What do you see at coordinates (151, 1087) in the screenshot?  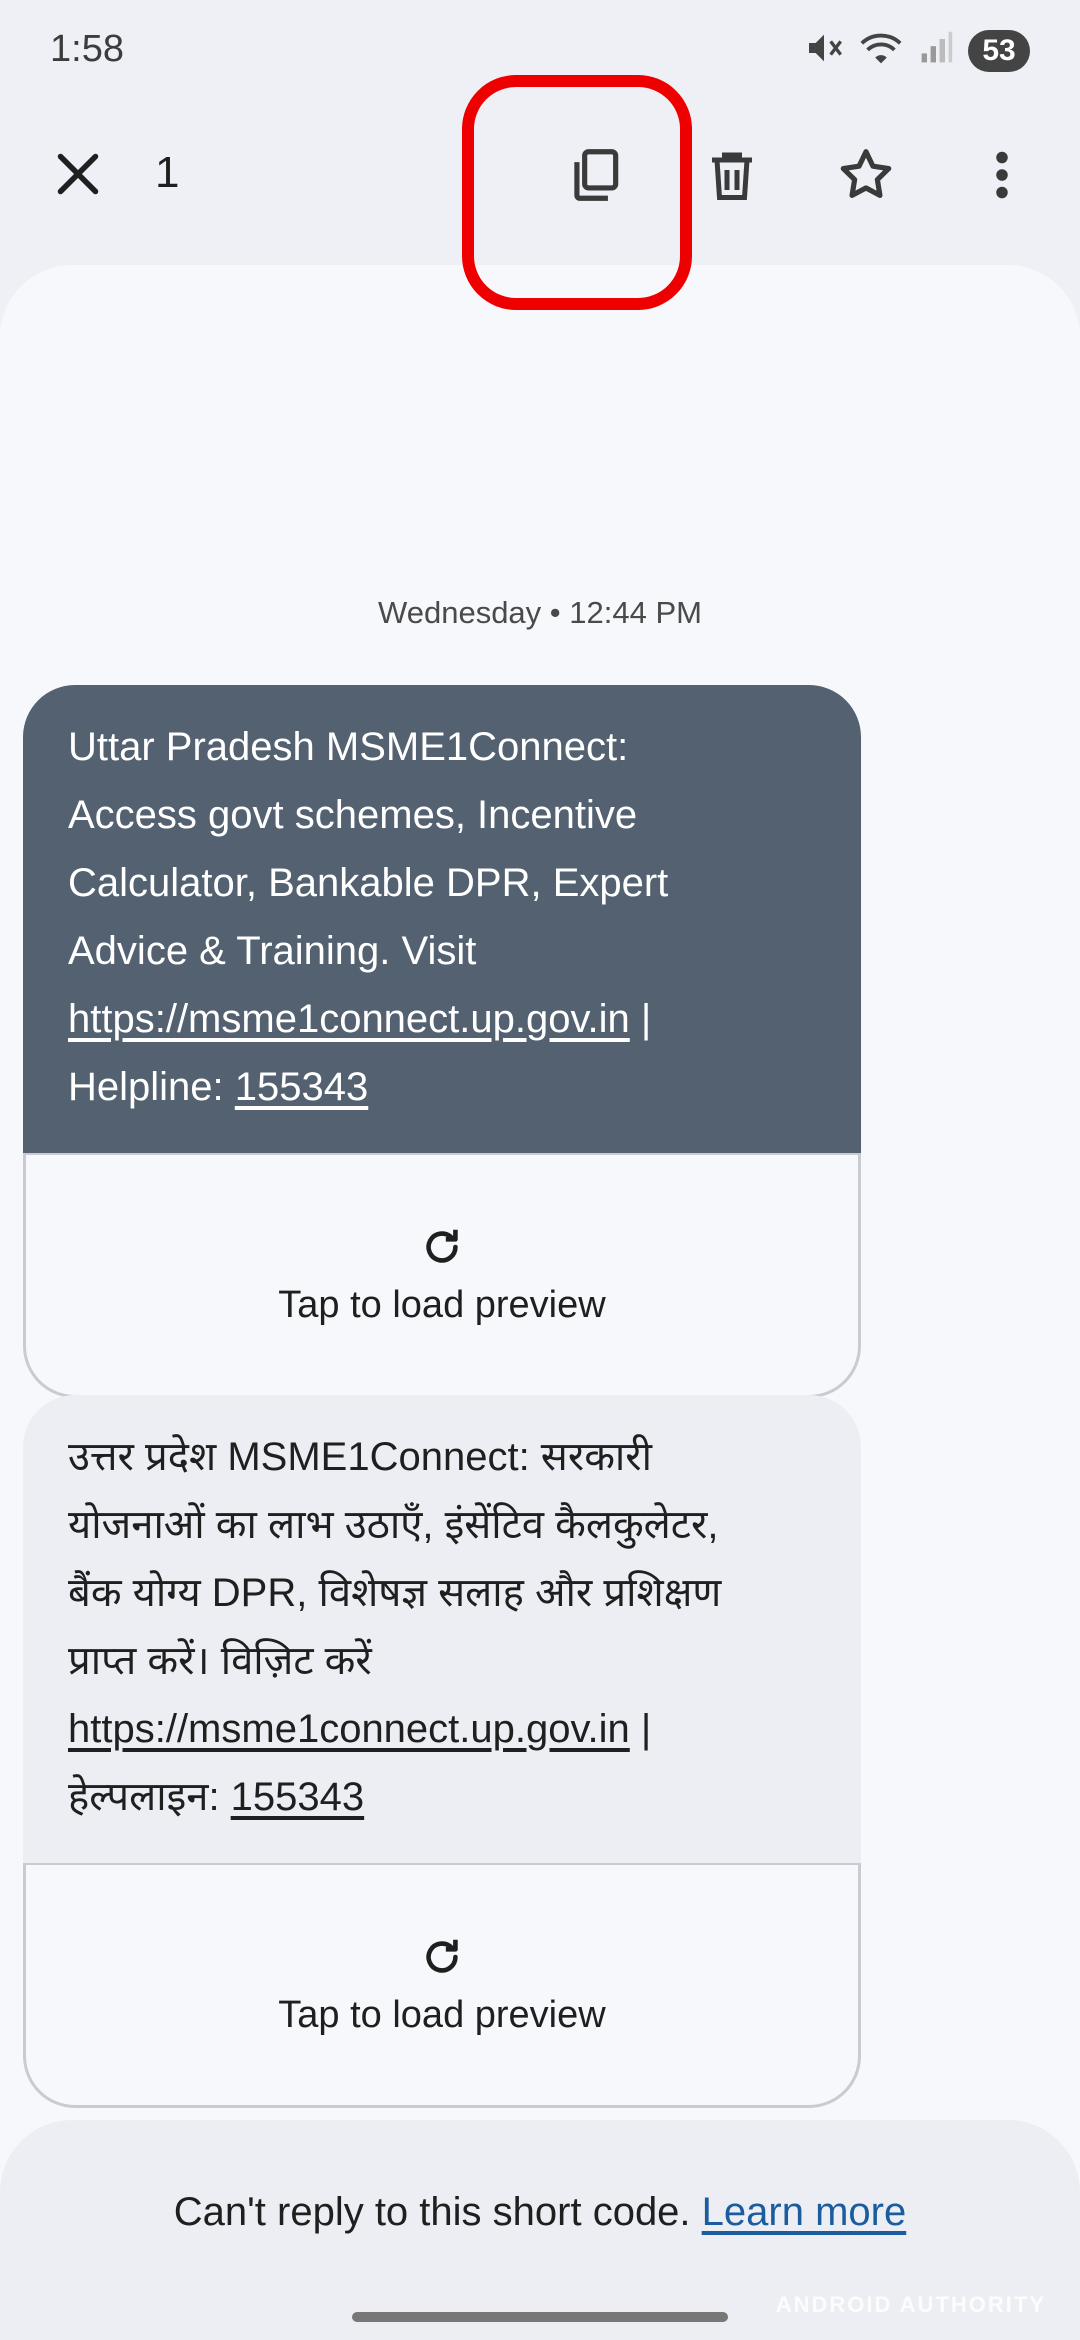 I see `helpline-label: Helpline:` at bounding box center [151, 1087].